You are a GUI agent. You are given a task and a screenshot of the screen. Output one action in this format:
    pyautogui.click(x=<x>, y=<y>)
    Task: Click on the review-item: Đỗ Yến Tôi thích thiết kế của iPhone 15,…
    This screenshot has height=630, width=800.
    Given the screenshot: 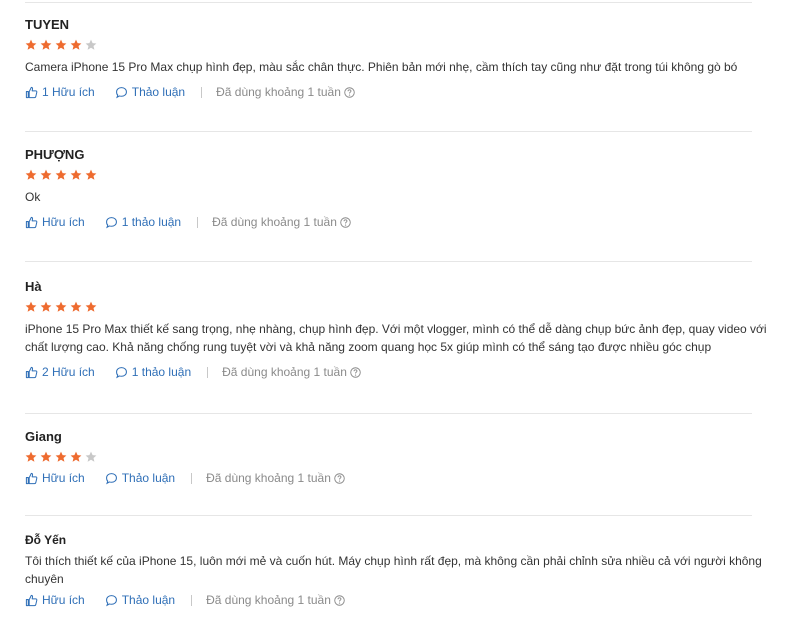 What is the action you would take?
    pyautogui.click(x=393, y=570)
    